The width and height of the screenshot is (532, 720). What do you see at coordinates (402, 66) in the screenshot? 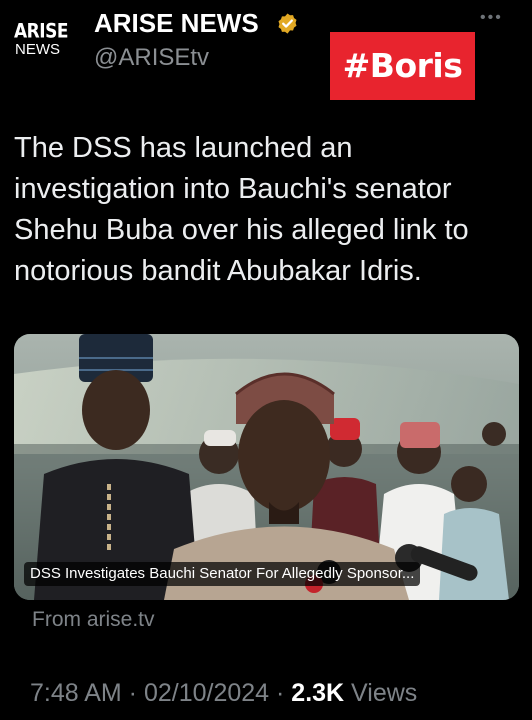
I see `hashtag-banner: #Boris` at bounding box center [402, 66].